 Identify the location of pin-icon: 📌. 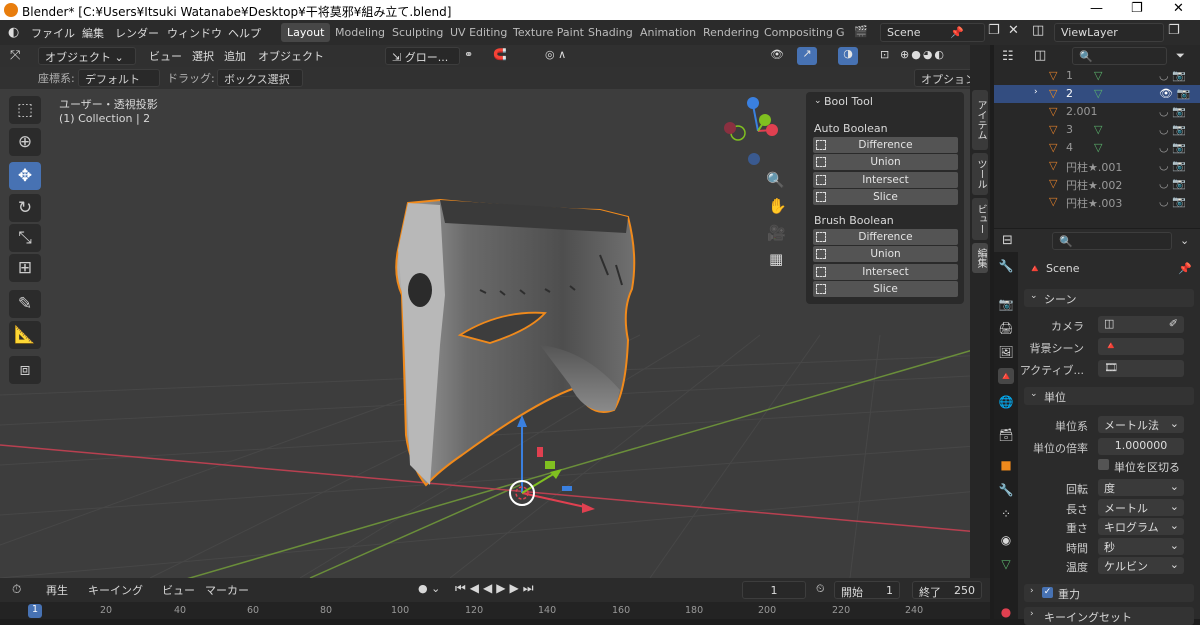
(1185, 268).